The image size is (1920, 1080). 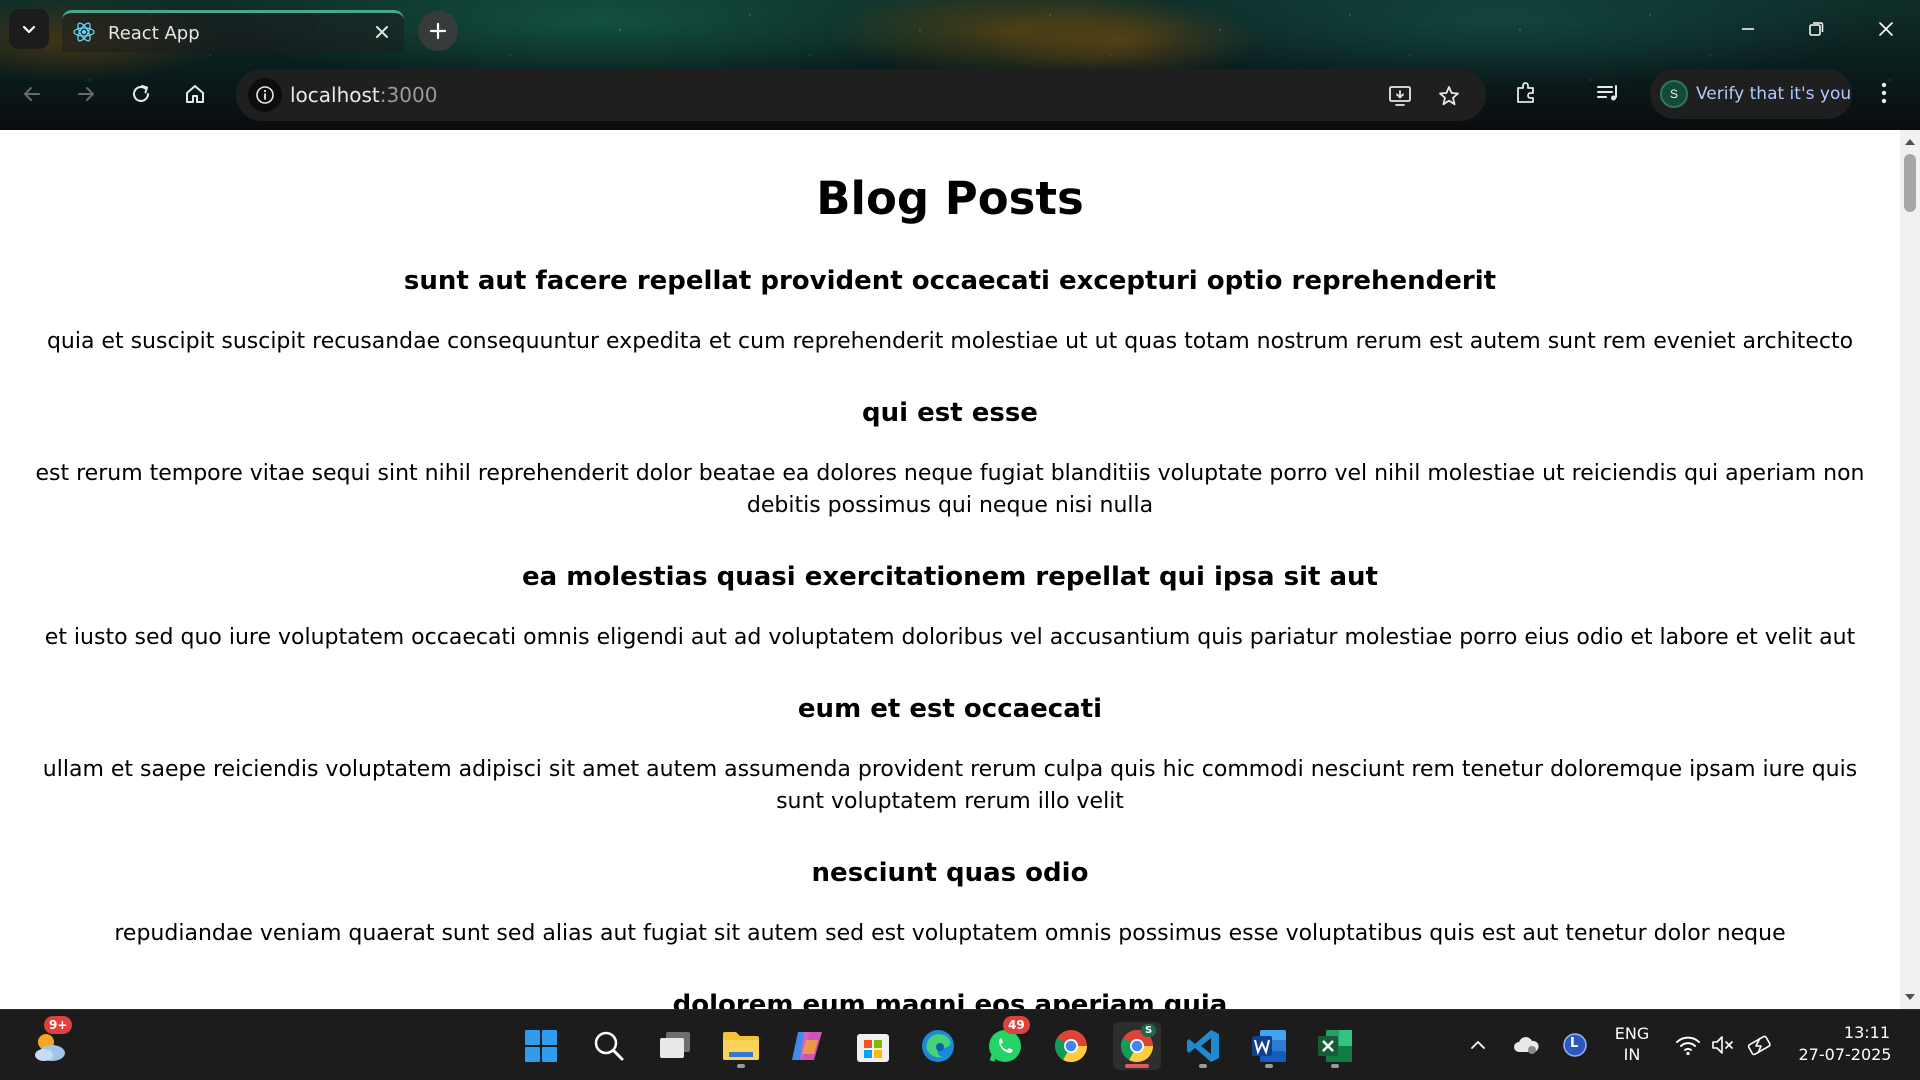 What do you see at coordinates (154, 33) in the screenshot?
I see `tab-title: React App` at bounding box center [154, 33].